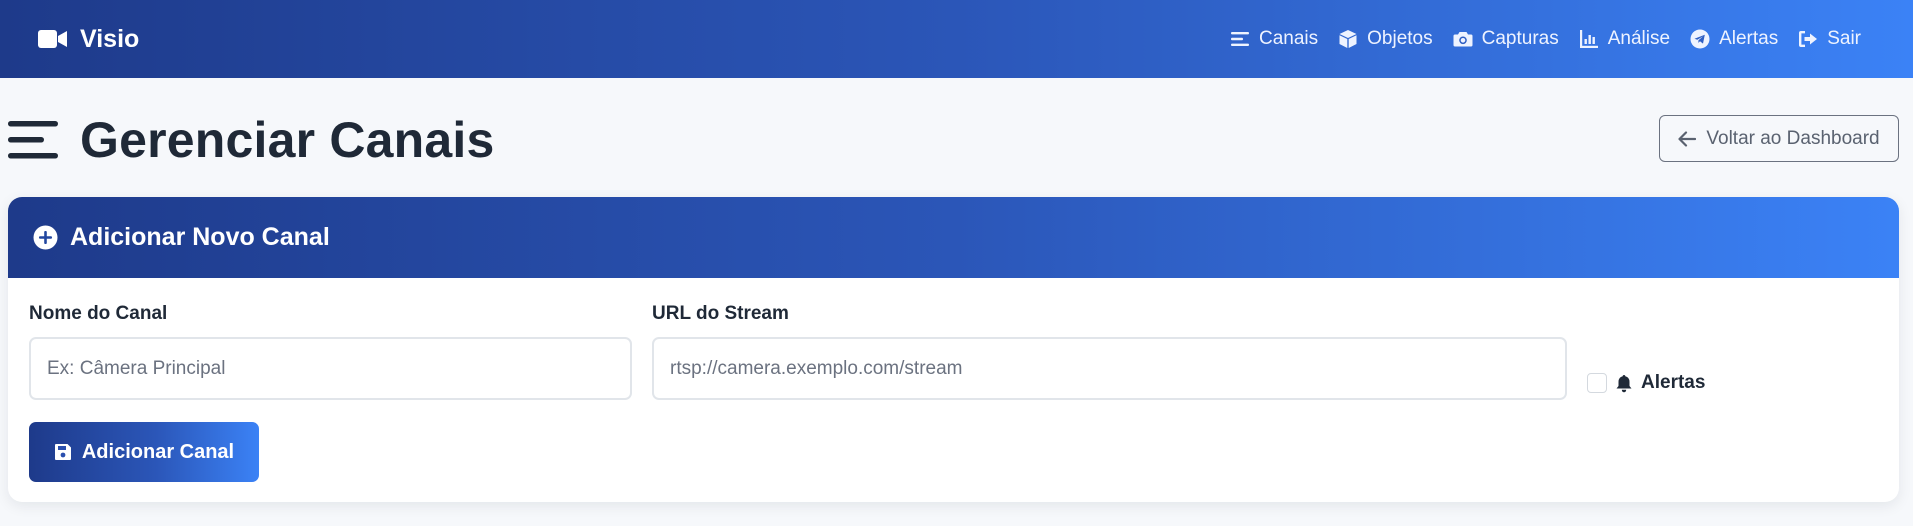  What do you see at coordinates (1700, 39) in the screenshot?
I see `telegram-icon` at bounding box center [1700, 39].